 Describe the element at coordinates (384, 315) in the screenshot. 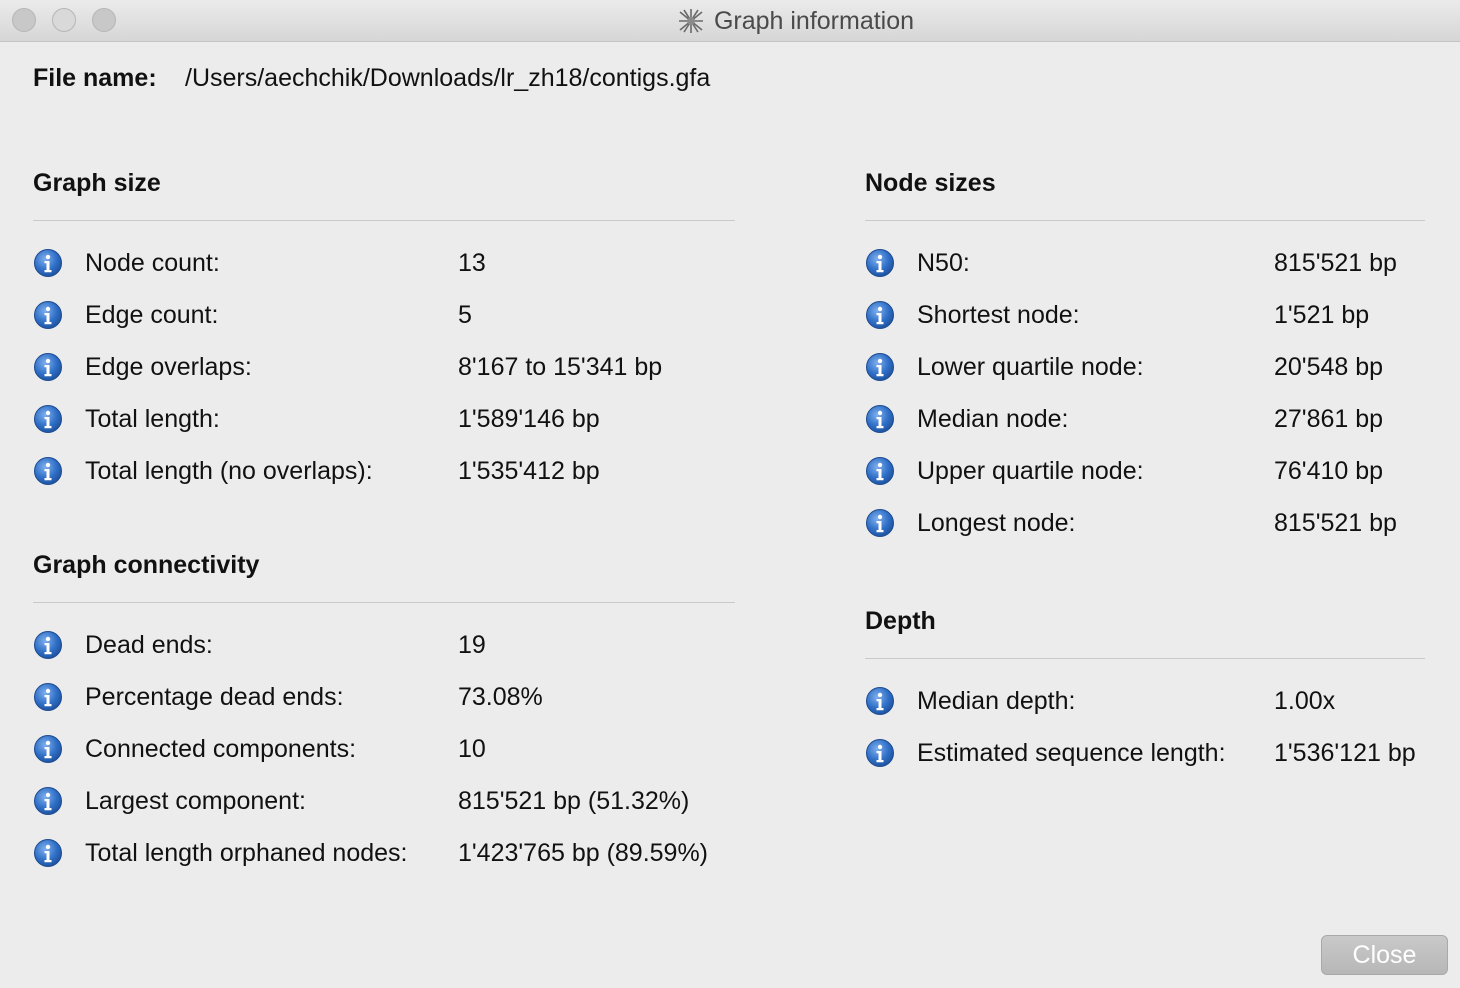

I see `stat-row-edge-count: Edge count: 5` at that location.